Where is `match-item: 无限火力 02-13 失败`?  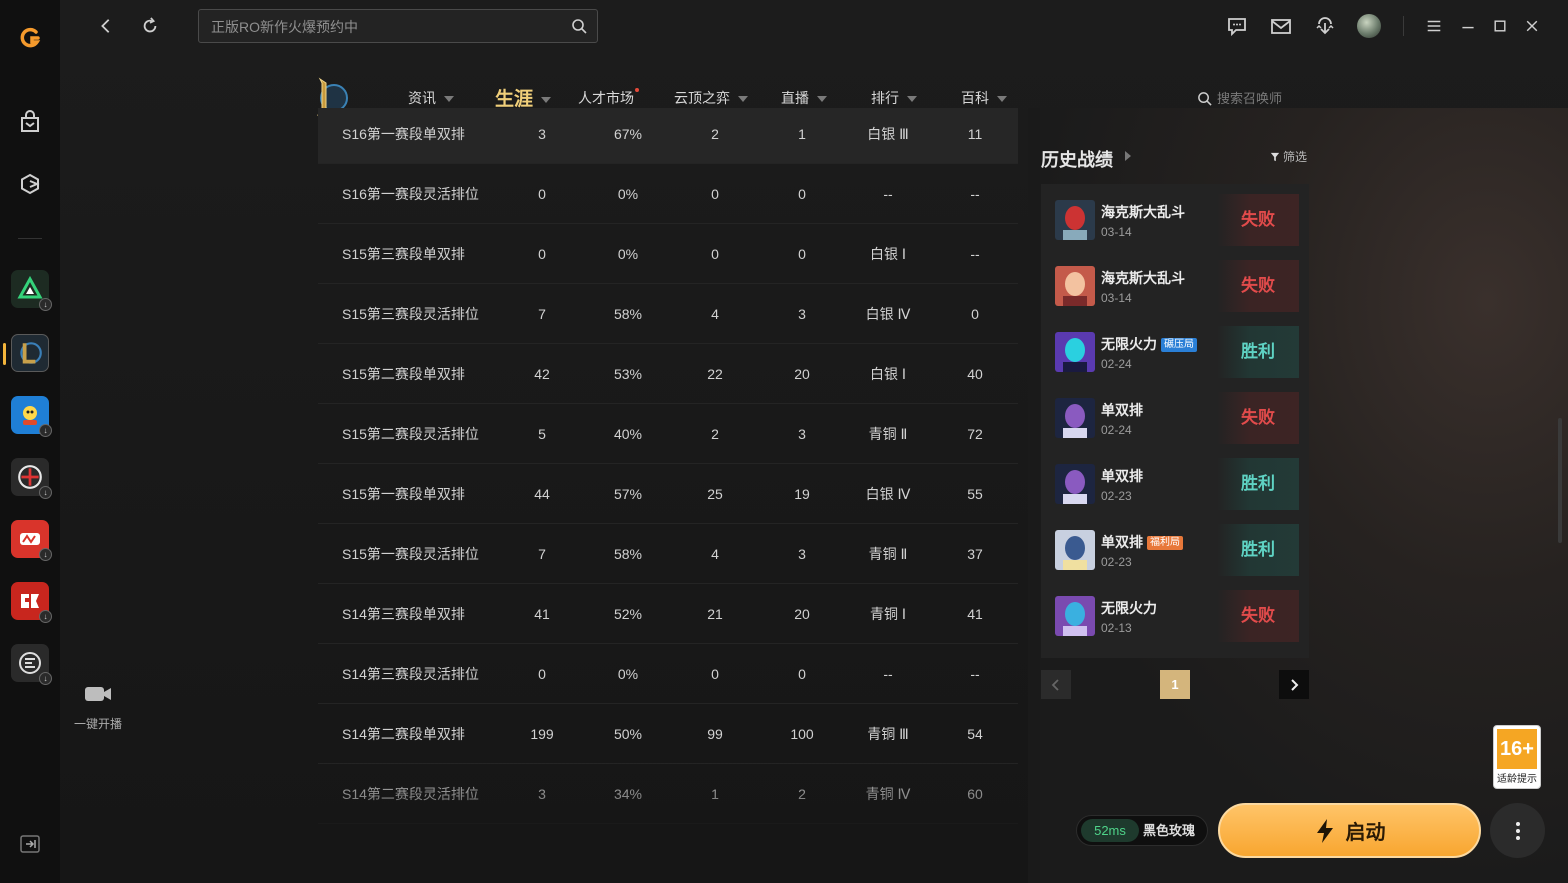 match-item: 无限火力 02-13 失败 is located at coordinates (1175, 613).